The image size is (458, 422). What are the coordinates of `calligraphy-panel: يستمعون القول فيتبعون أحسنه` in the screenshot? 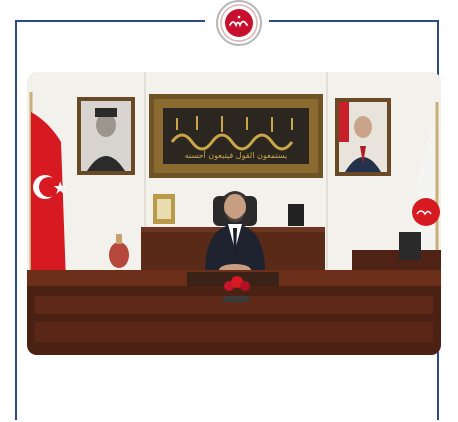 It's located at (236, 136).